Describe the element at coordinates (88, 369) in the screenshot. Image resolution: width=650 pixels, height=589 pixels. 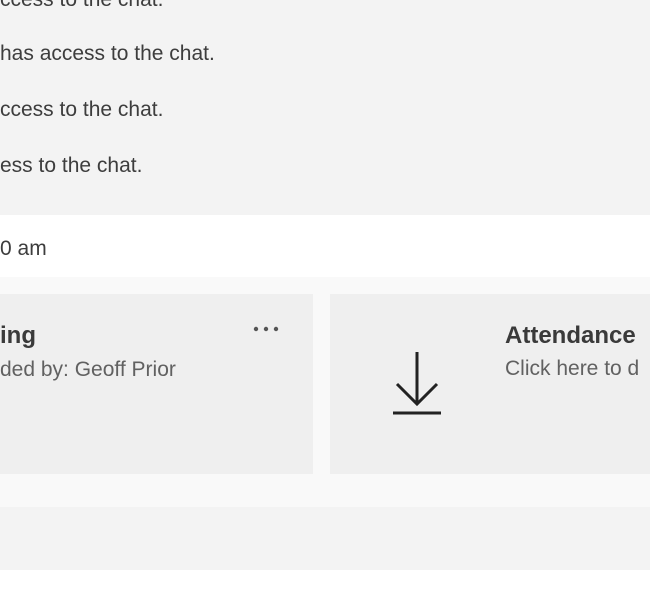
I see `recording-card-subtitle: ded by: Geoff Prior` at that location.